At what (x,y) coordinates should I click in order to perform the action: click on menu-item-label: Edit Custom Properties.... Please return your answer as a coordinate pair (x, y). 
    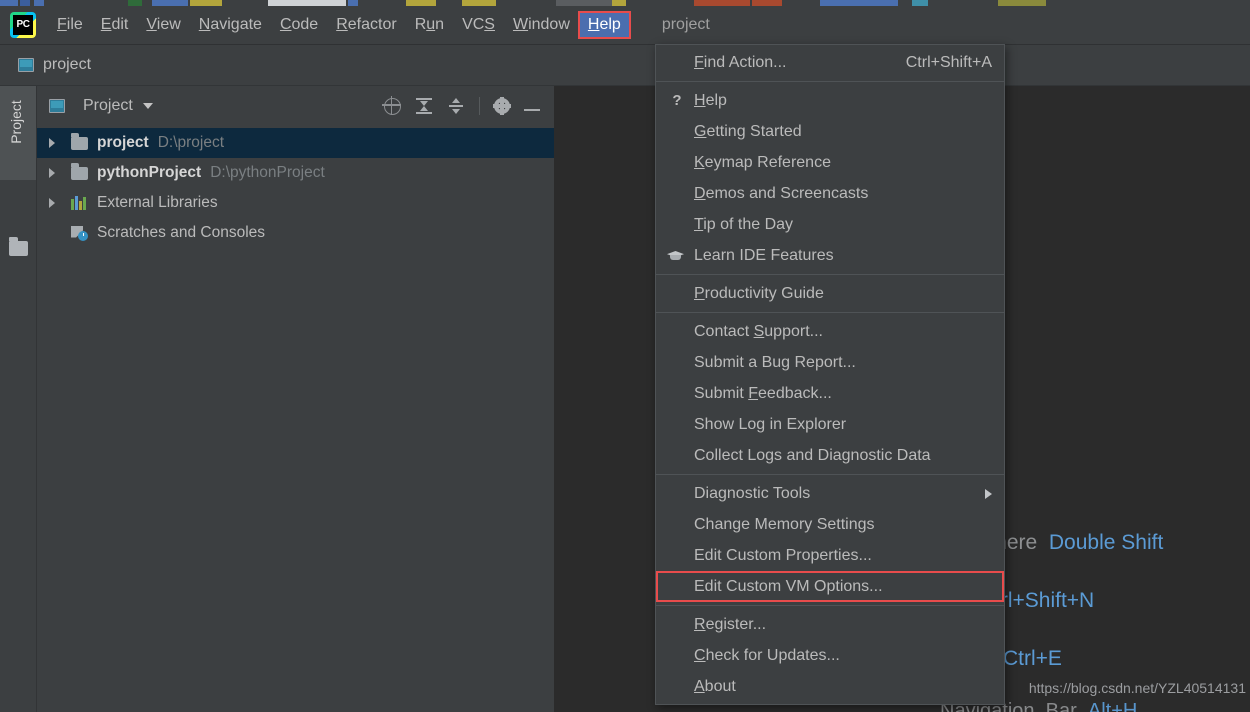
    Looking at the image, I should click on (783, 555).